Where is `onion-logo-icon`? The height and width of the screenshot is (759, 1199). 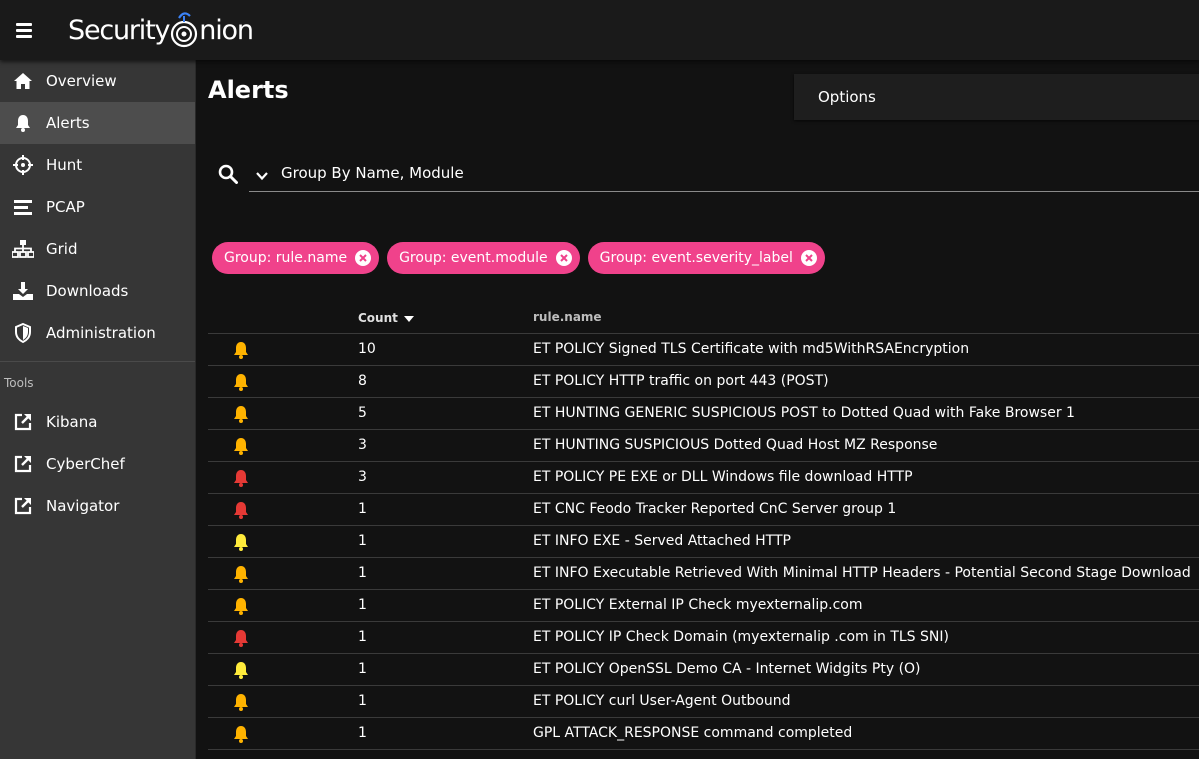 onion-logo-icon is located at coordinates (184, 30).